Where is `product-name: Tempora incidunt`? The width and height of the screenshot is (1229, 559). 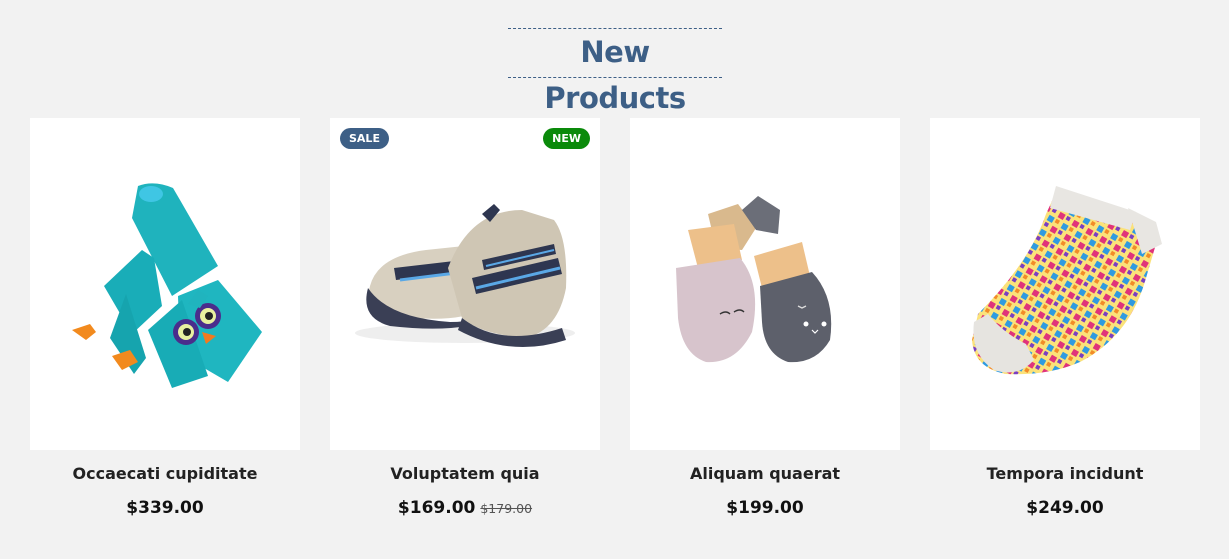 product-name: Tempora incidunt is located at coordinates (1065, 473).